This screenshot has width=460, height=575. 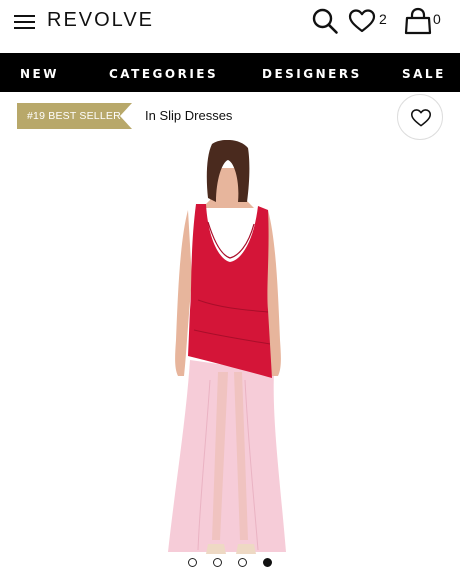 What do you see at coordinates (312, 74) in the screenshot?
I see `nav-item-designers: DESIGNERS` at bounding box center [312, 74].